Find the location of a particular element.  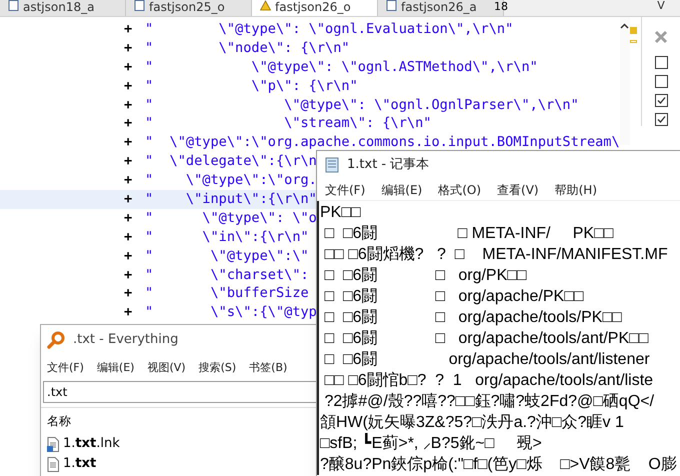

text-line: □ □6闘 org/apache/tools/ant/listener is located at coordinates (486, 360).